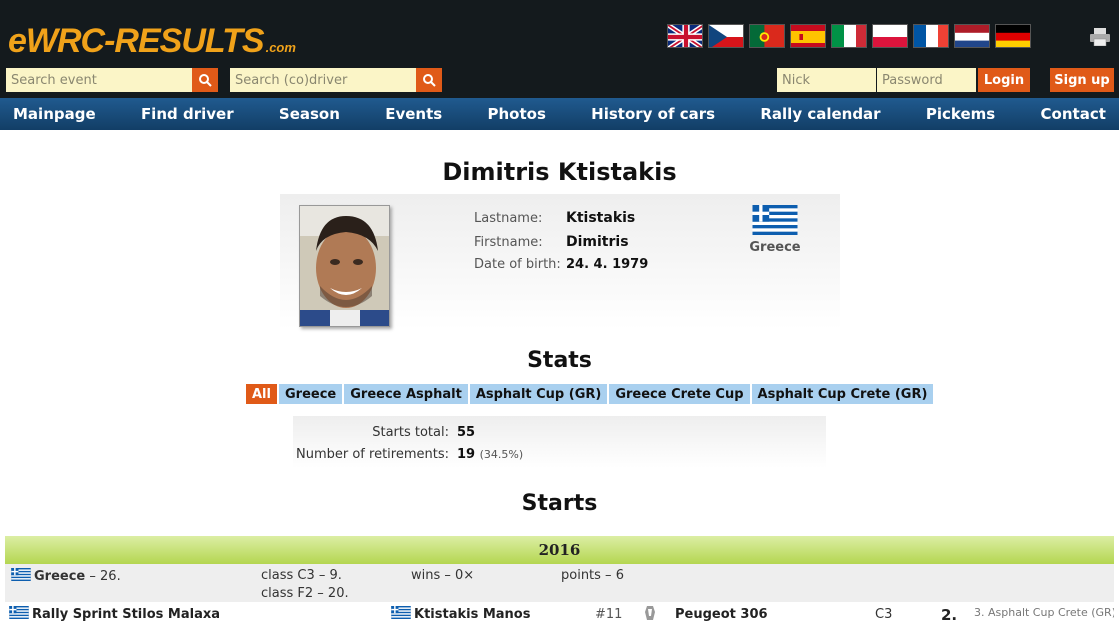 This screenshot has width=1119, height=625. Describe the element at coordinates (650, 614) in the screenshot. I see `peugeot-logo-icon` at that location.